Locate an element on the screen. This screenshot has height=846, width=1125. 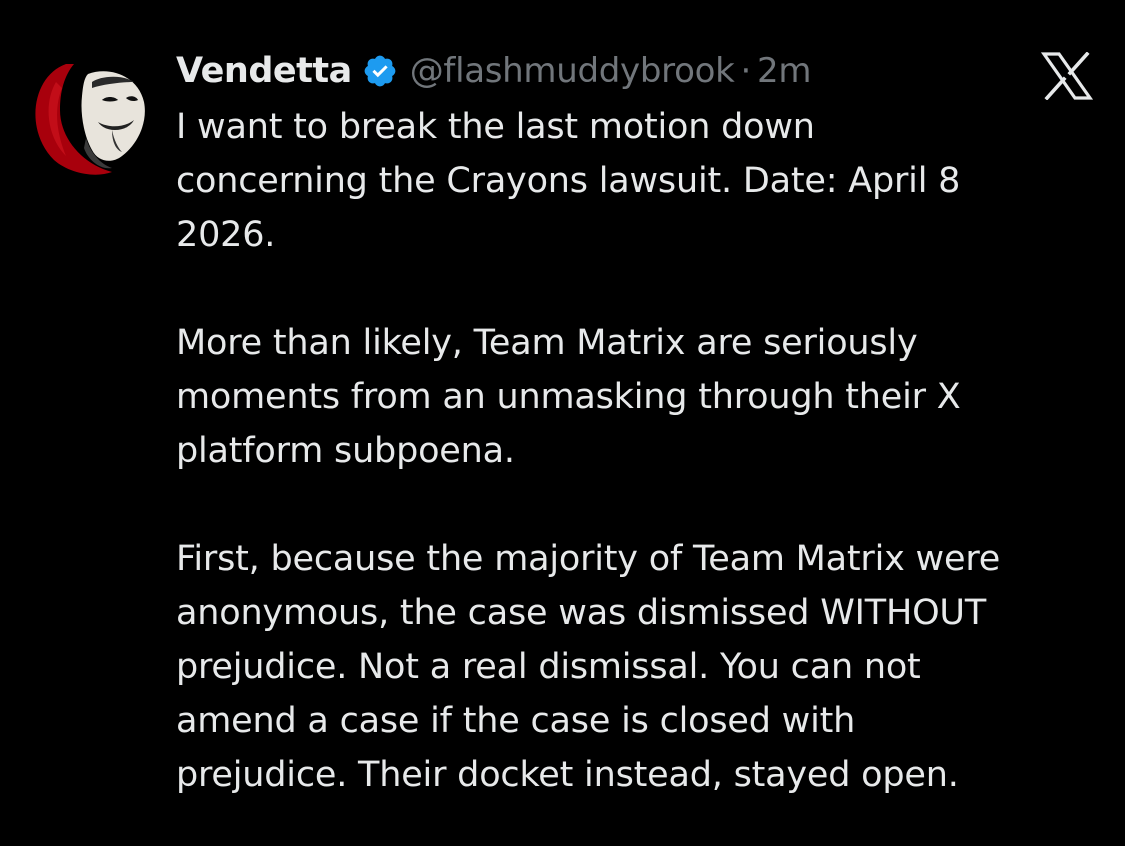
author-handle: @flashmuddybrook is located at coordinates (572, 71).